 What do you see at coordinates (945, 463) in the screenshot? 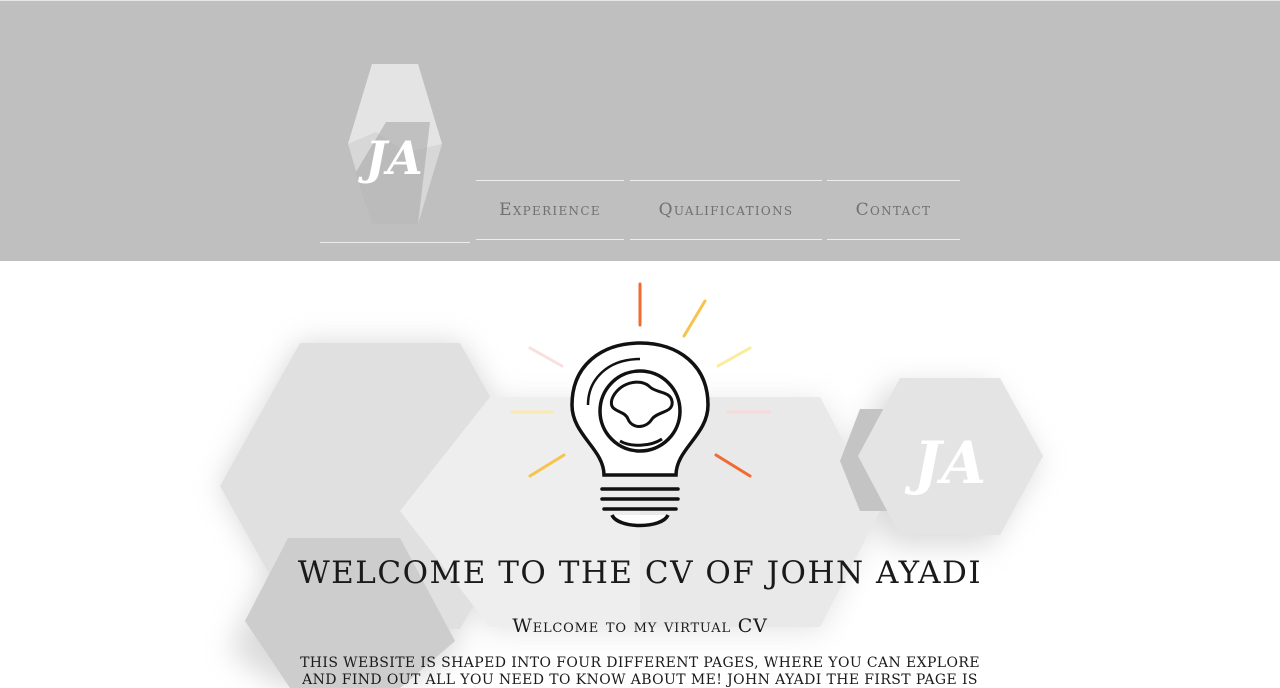
I see `hero-badge-text: JA` at bounding box center [945, 463].